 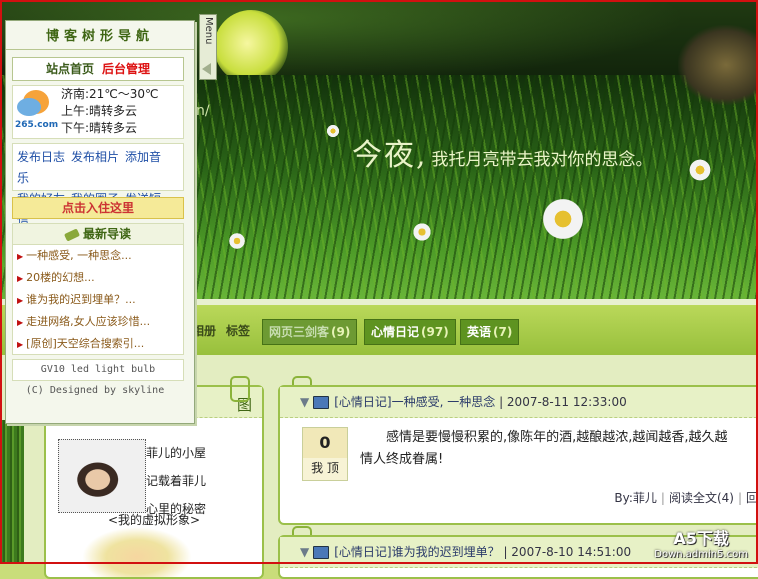 What do you see at coordinates (325, 468) in the screenshot?
I see `vote-button: 我 顶` at bounding box center [325, 468].